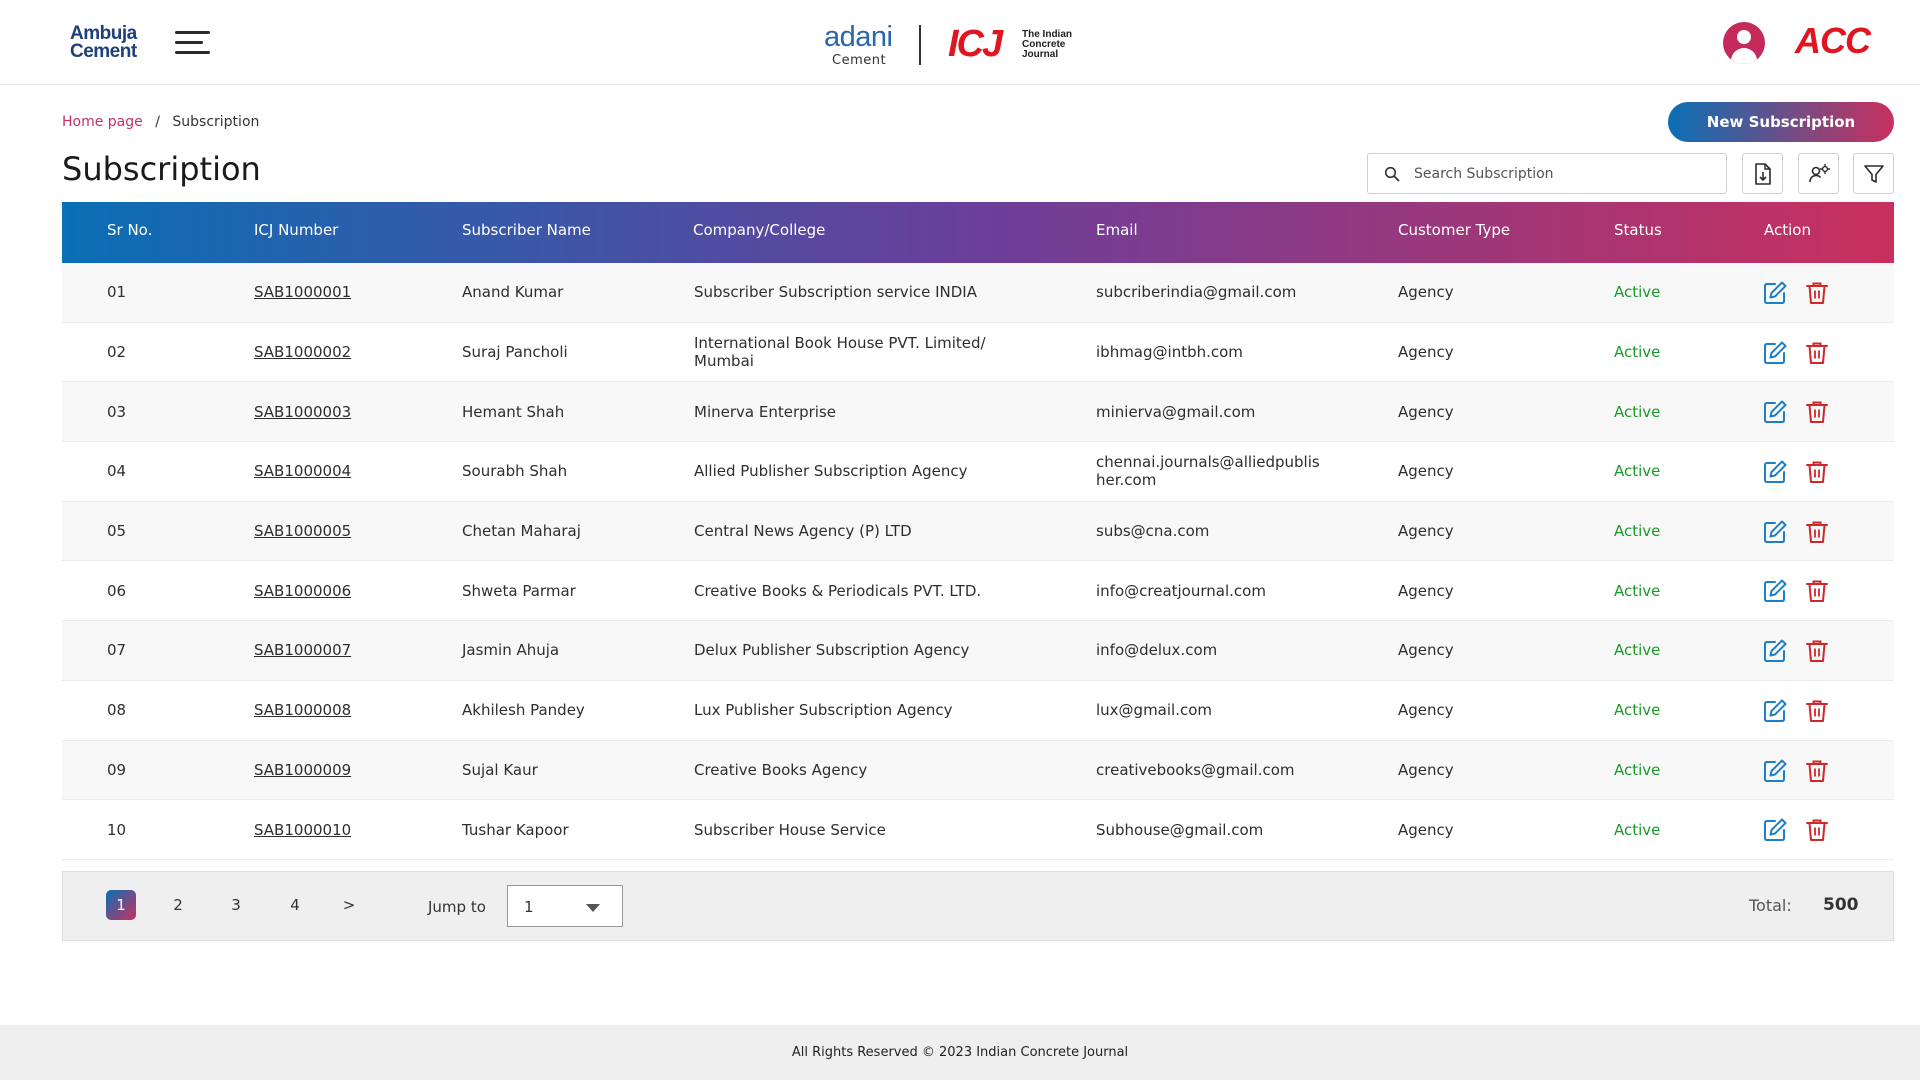 The height and width of the screenshot is (1080, 1920). Describe the element at coordinates (344, 830) in the screenshot. I see `cell-icj-number-link: SAB1000010` at that location.